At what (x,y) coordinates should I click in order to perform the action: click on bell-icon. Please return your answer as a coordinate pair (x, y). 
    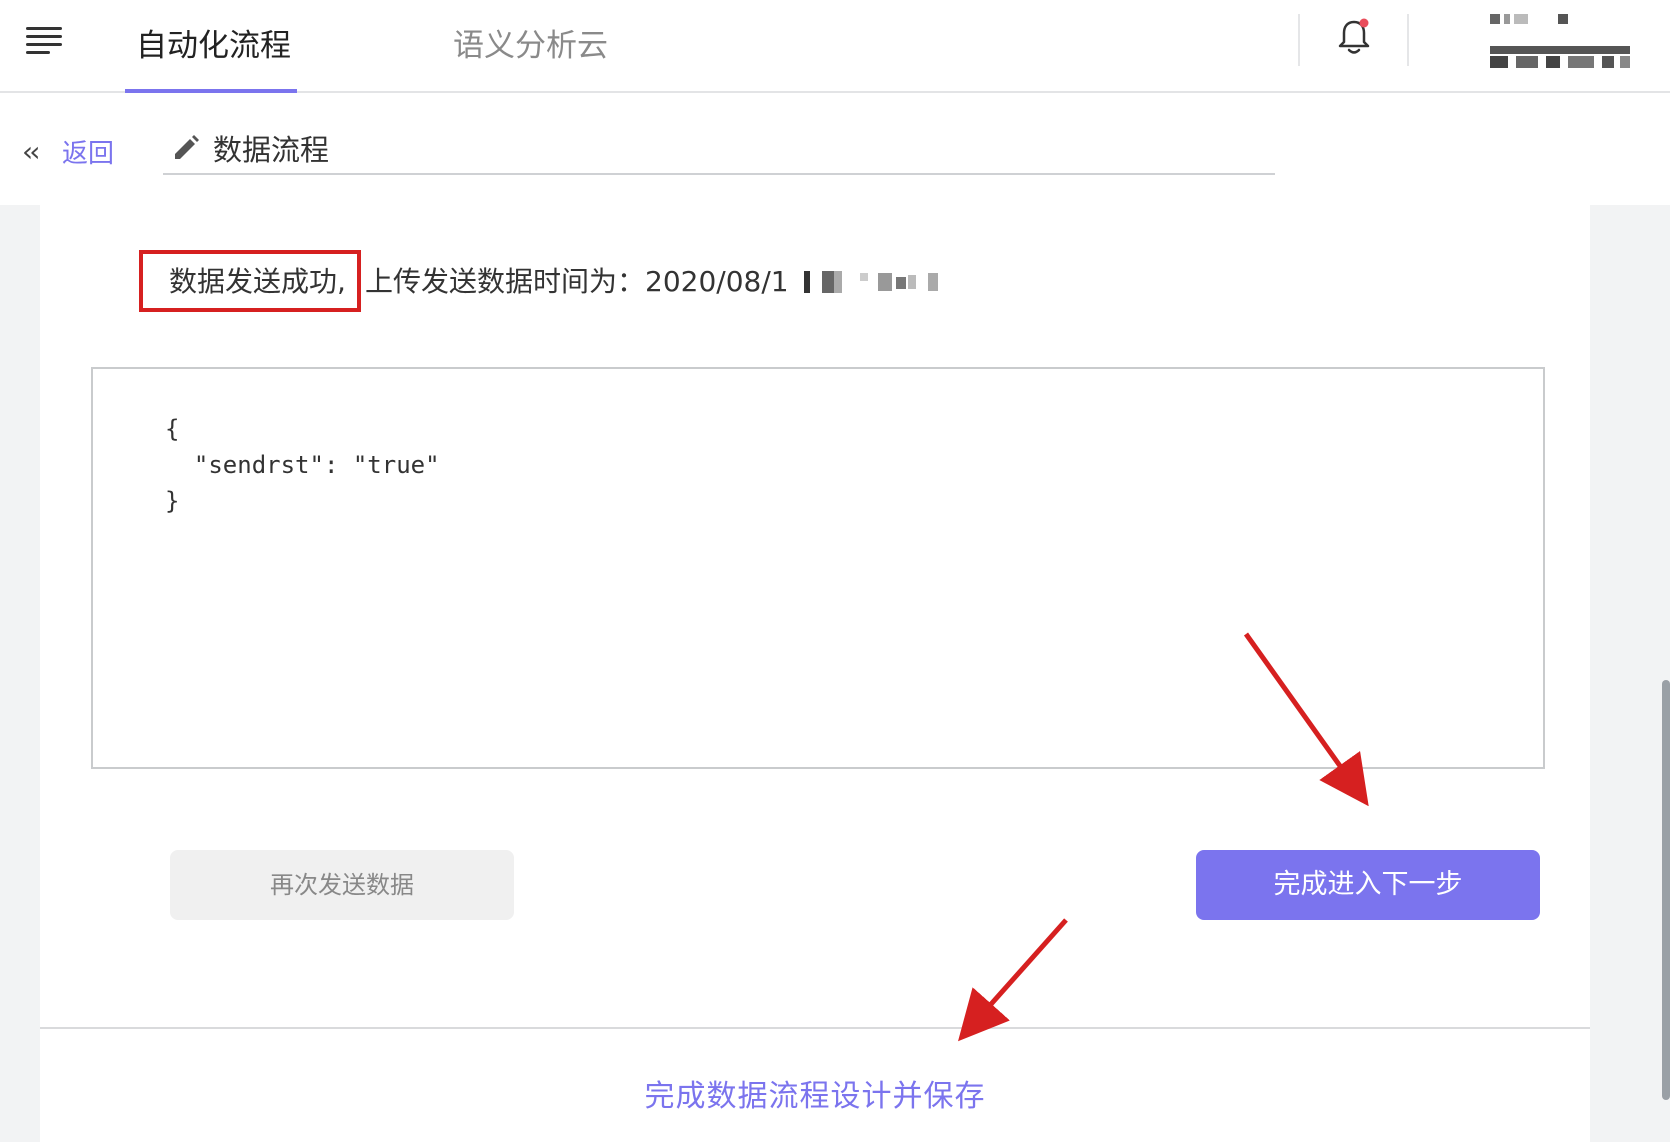
    Looking at the image, I should click on (1354, 37).